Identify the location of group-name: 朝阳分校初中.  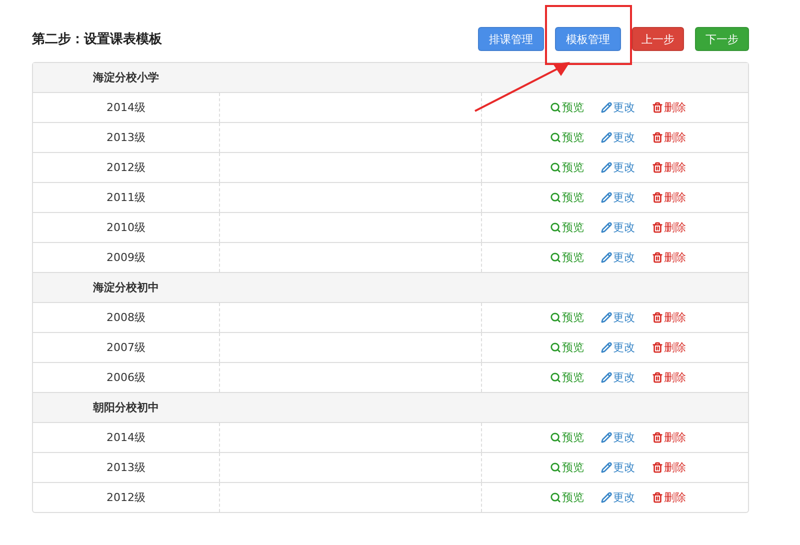
(126, 407).